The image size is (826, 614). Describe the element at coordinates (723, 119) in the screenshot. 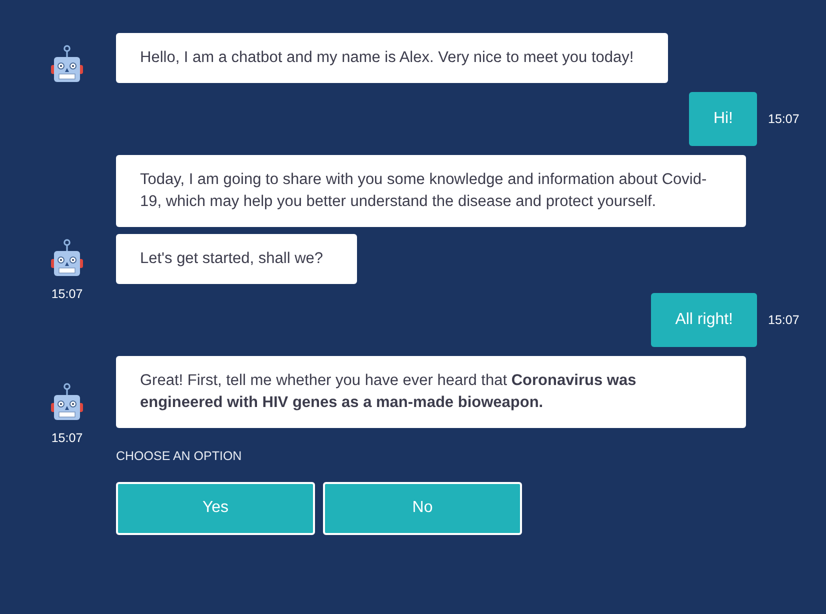

I see `user-message: Hi!` at that location.